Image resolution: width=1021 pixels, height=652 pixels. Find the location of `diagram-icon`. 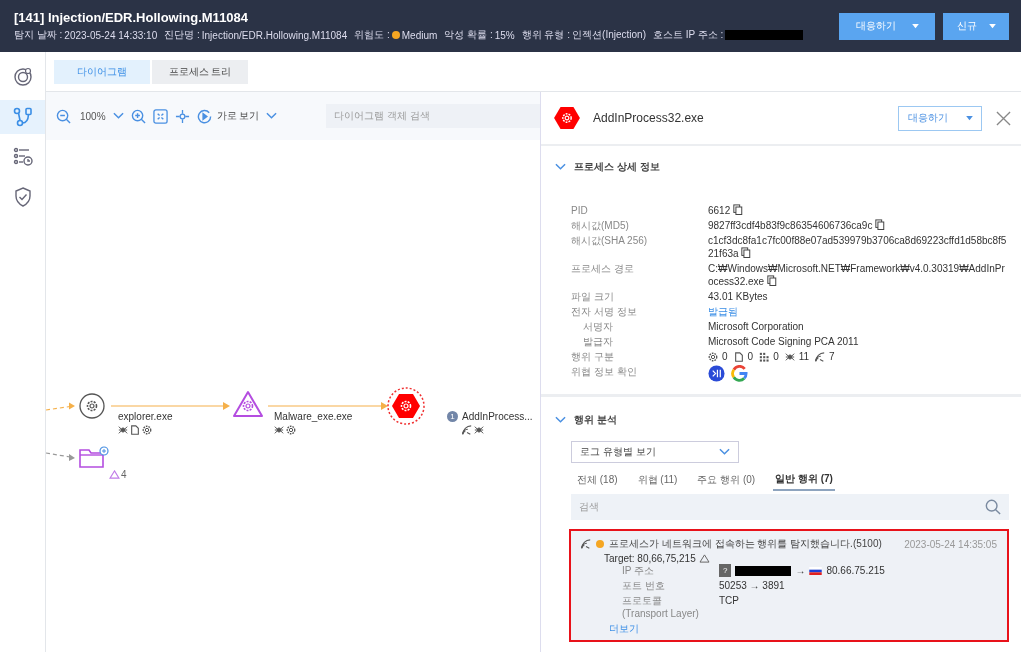

diagram-icon is located at coordinates (22, 117).